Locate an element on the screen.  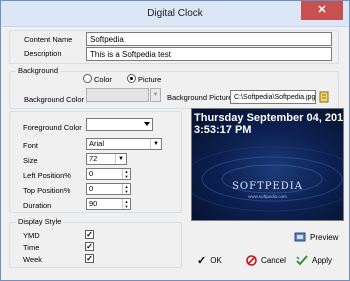
cancel-button: Cancel is located at coordinates (266, 260).